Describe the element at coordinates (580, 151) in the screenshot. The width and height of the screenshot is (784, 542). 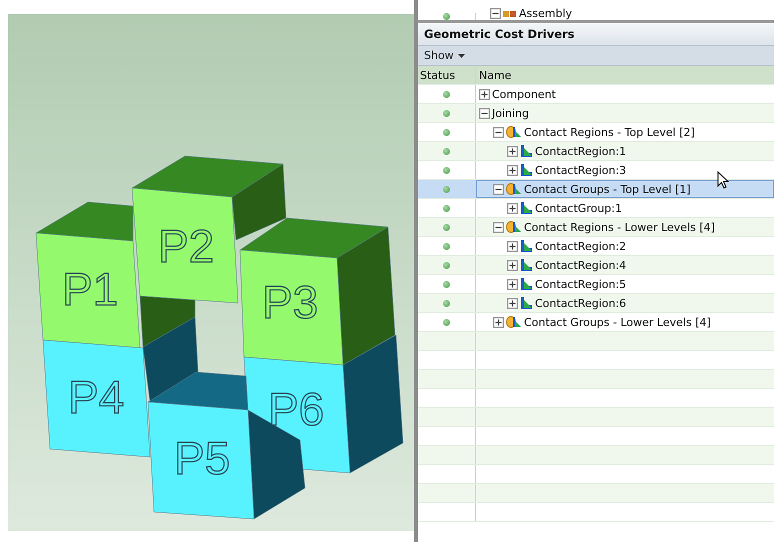
I see `tree-item: ContactRegion:1` at that location.